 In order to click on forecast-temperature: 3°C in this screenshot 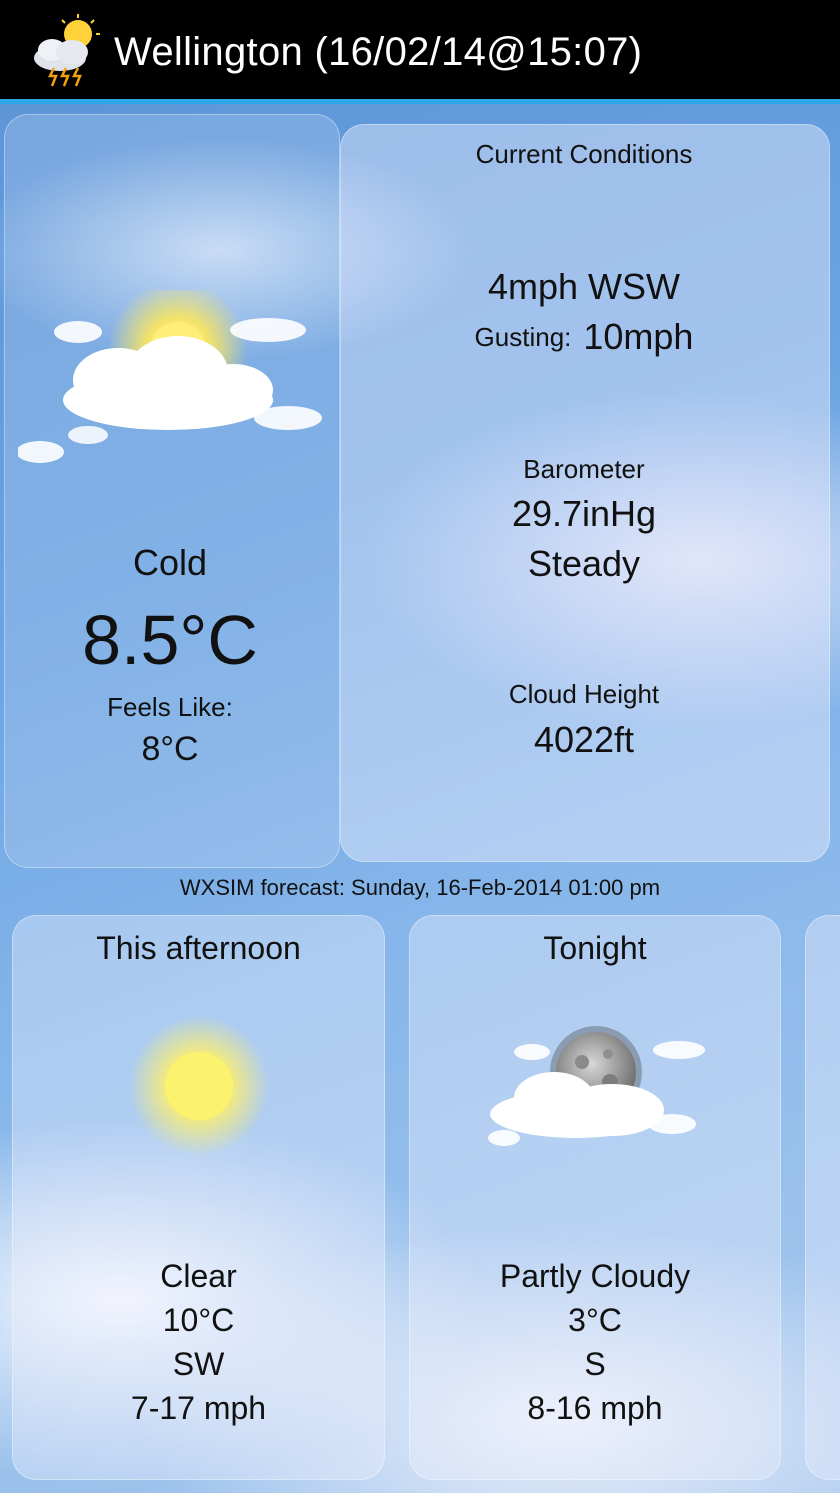, I will do `click(595, 1320)`.